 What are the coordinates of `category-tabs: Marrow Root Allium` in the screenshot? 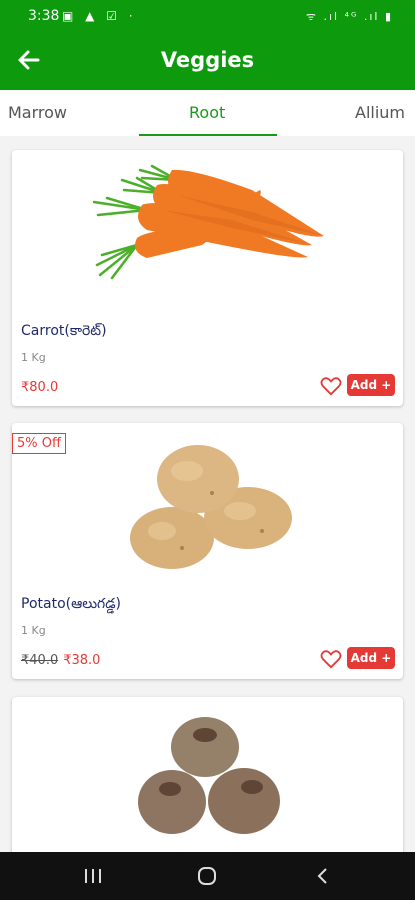 It's located at (207, 113).